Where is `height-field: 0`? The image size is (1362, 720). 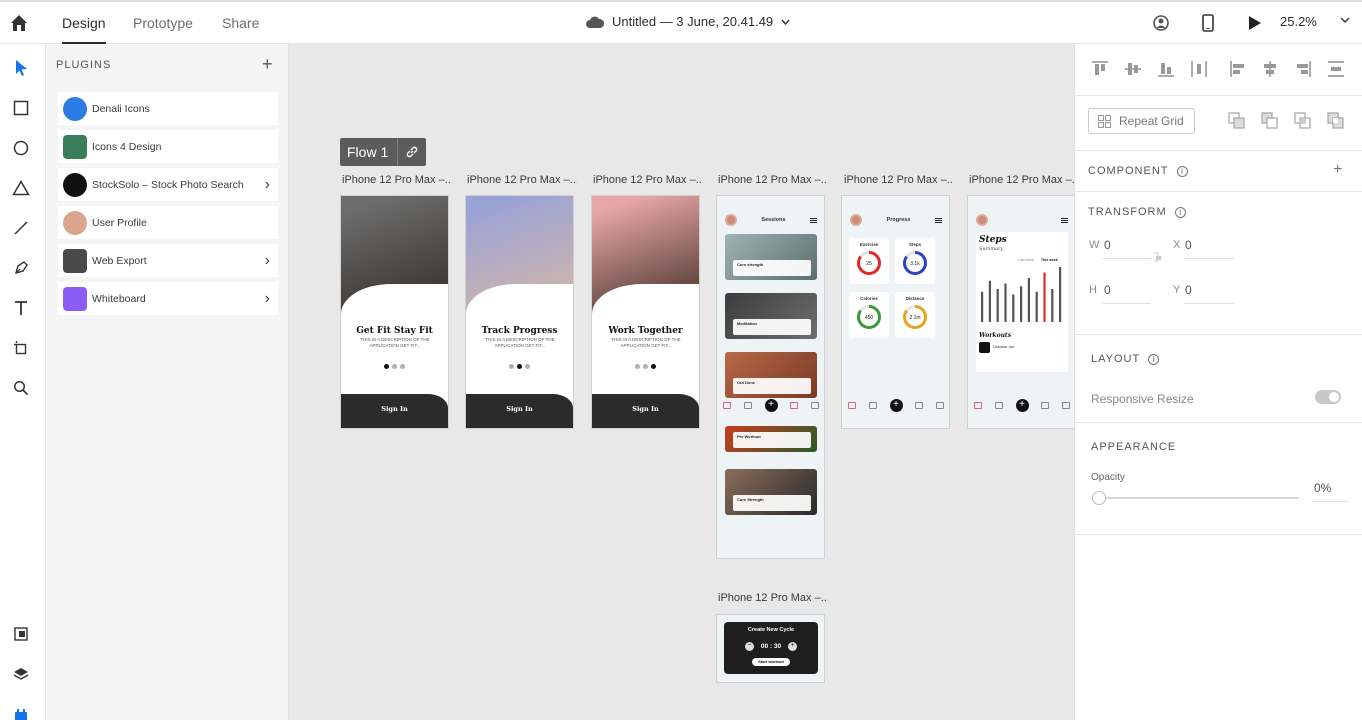
height-field: 0 is located at coordinates (1107, 290).